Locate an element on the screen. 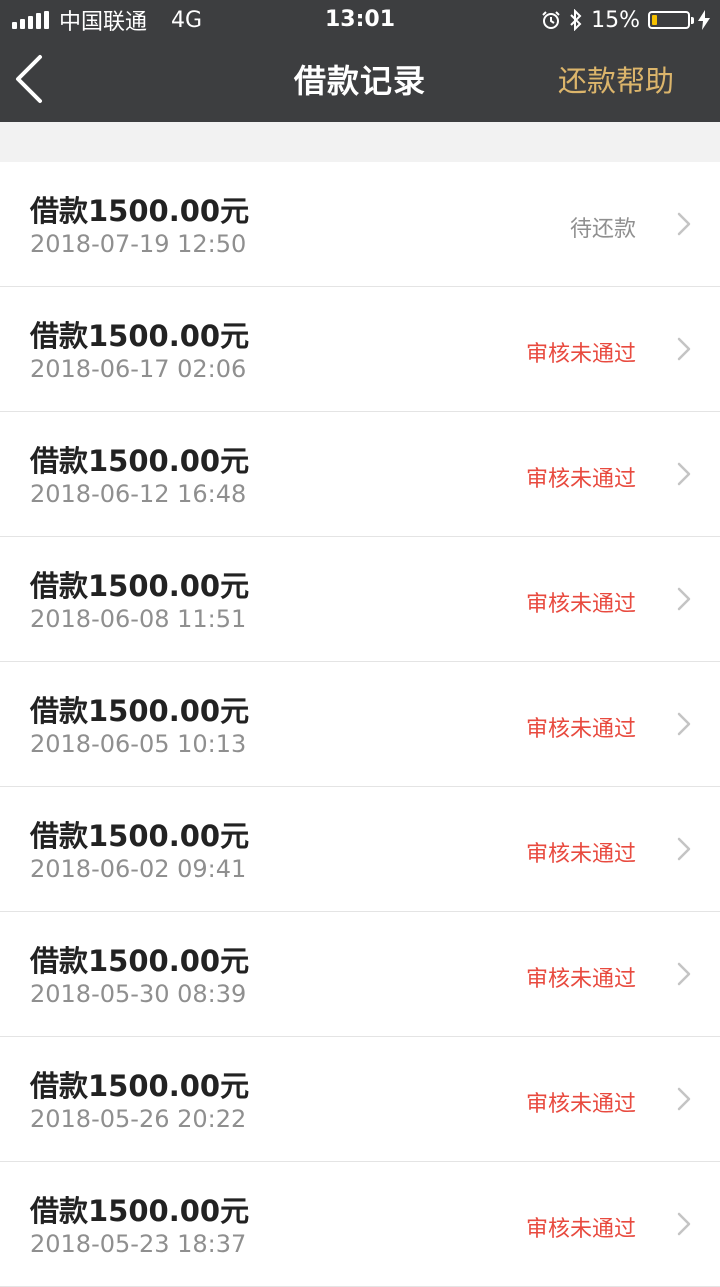  loan-date: 2018-05-30 08:39 is located at coordinates (138, 994).